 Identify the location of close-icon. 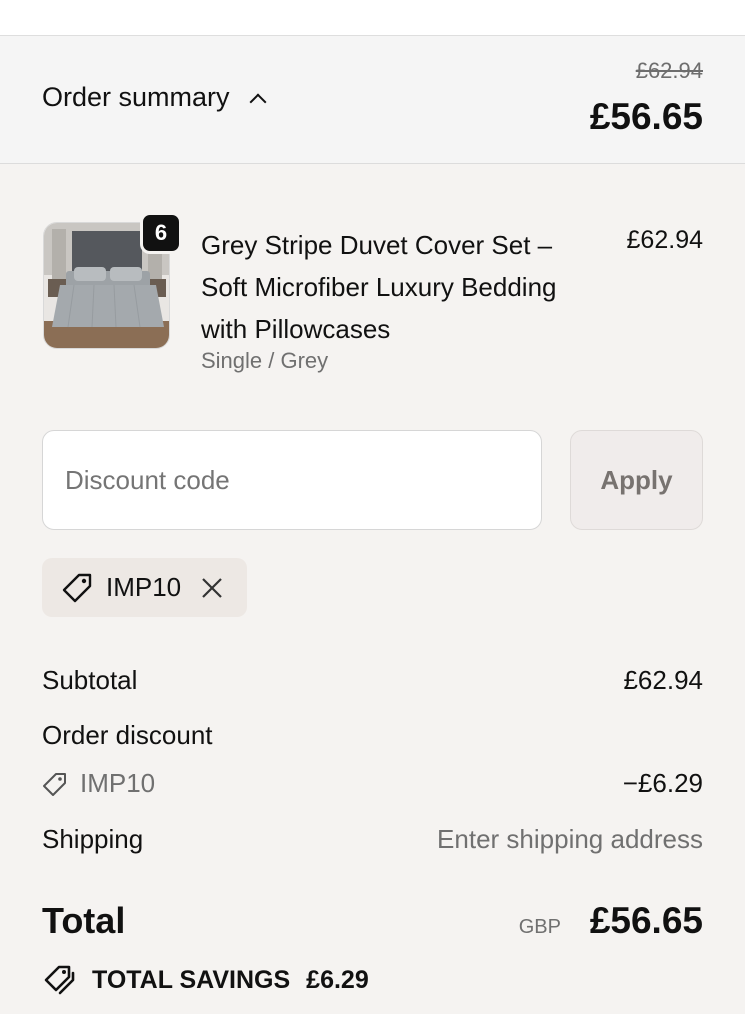
(212, 587).